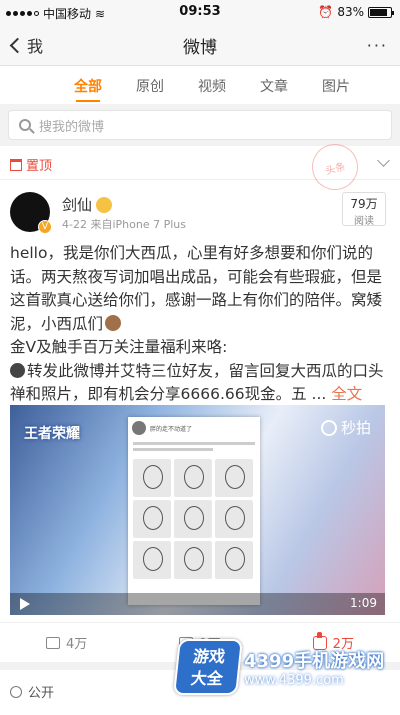 This screenshot has width=400, height=715. Describe the element at coordinates (314, 661) in the screenshot. I see `watermark-site-name: 4399手机游戏网` at that location.